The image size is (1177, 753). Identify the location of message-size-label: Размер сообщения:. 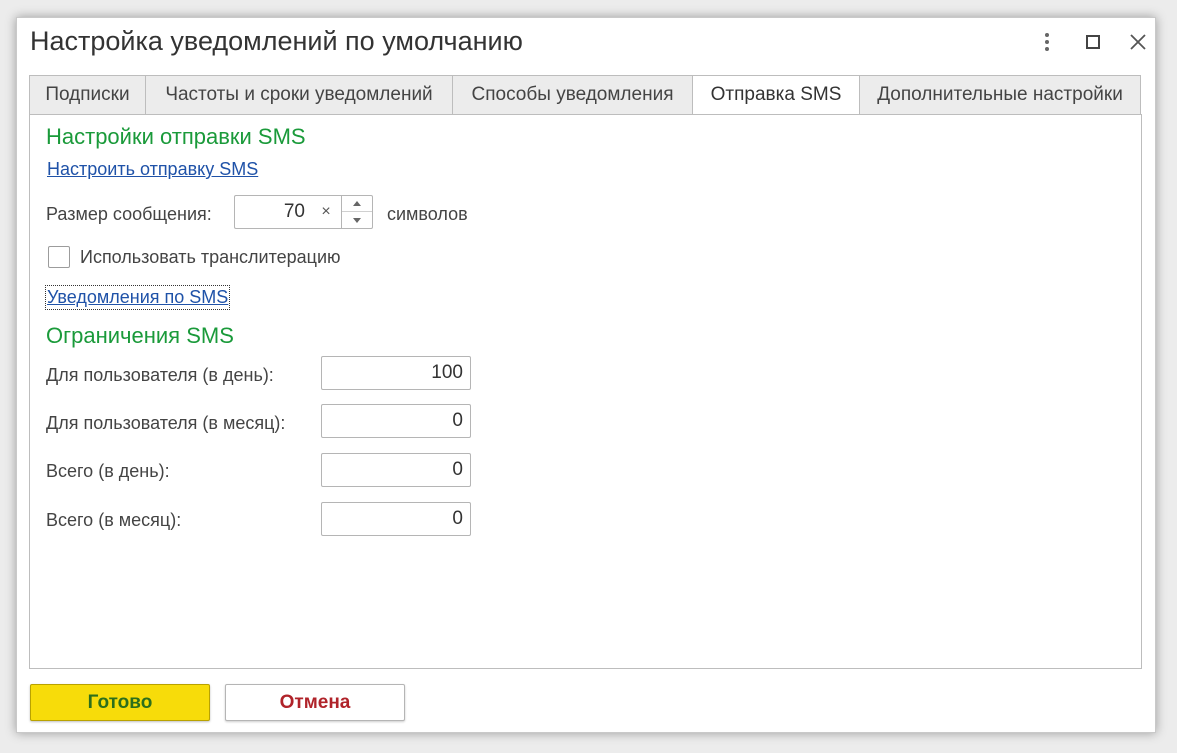
(129, 214).